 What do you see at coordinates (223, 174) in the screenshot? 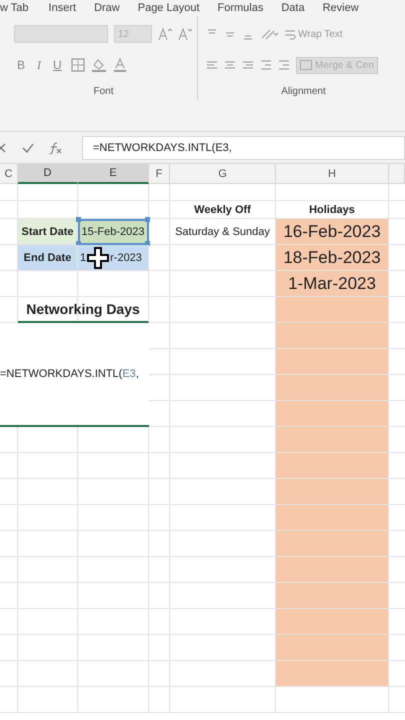
I see `column-header: G` at bounding box center [223, 174].